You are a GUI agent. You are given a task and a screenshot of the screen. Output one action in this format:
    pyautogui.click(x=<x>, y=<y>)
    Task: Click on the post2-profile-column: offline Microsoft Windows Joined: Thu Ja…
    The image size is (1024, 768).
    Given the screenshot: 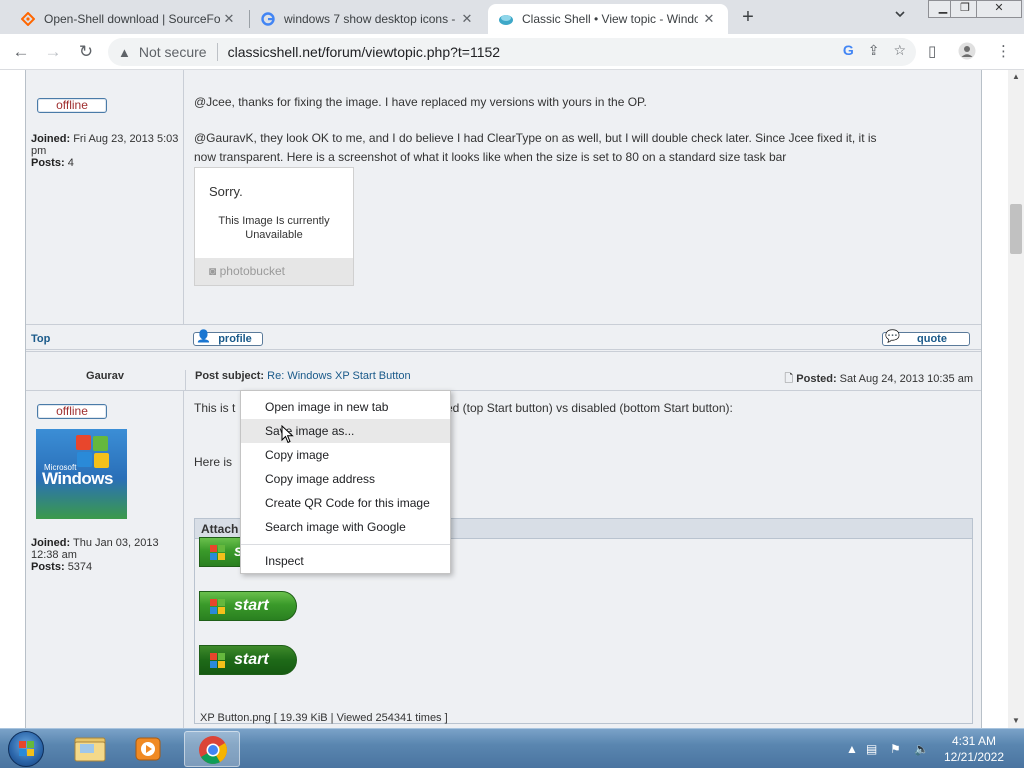 What is the action you would take?
    pyautogui.click(x=105, y=559)
    